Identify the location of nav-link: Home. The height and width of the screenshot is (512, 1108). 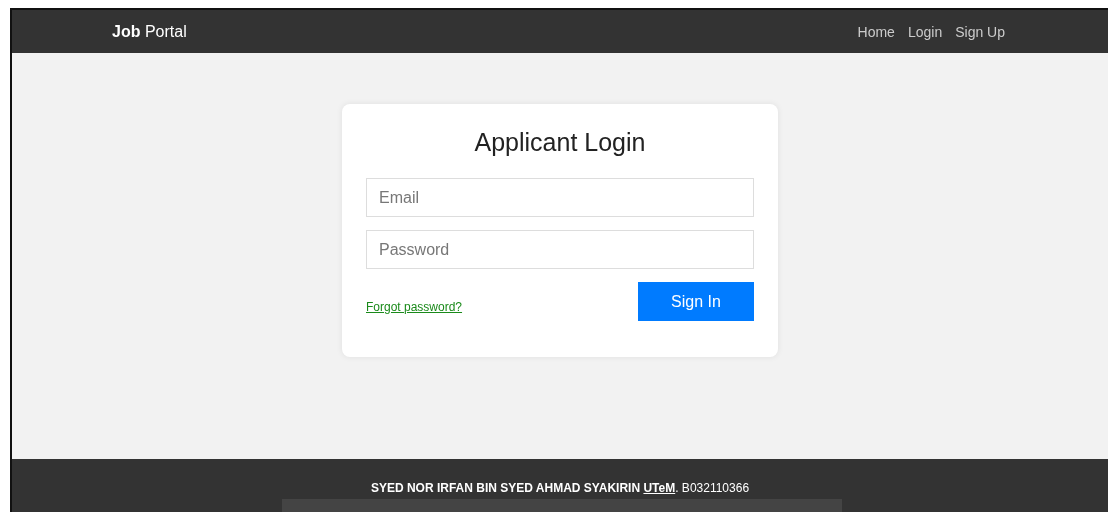
(876, 31).